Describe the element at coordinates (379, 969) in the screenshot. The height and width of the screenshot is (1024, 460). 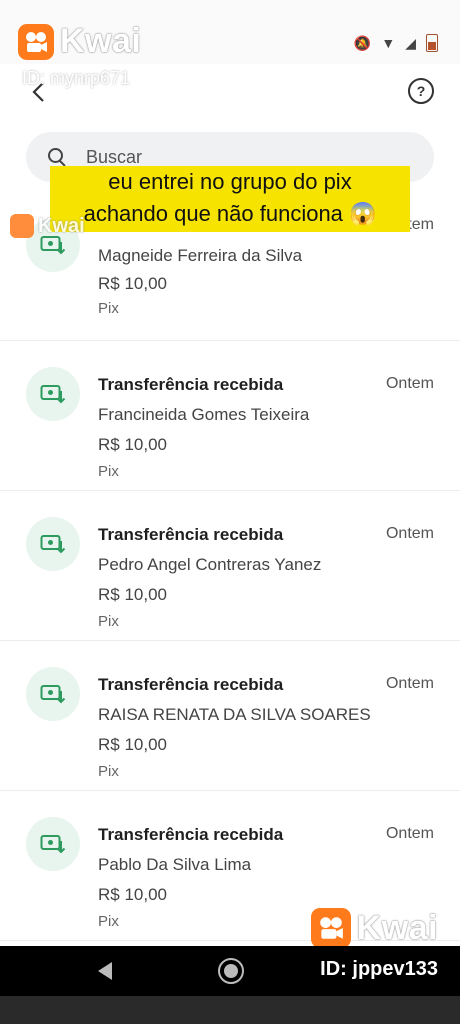
I see `kwai-user-id-bottom: ID: jppev133` at that location.